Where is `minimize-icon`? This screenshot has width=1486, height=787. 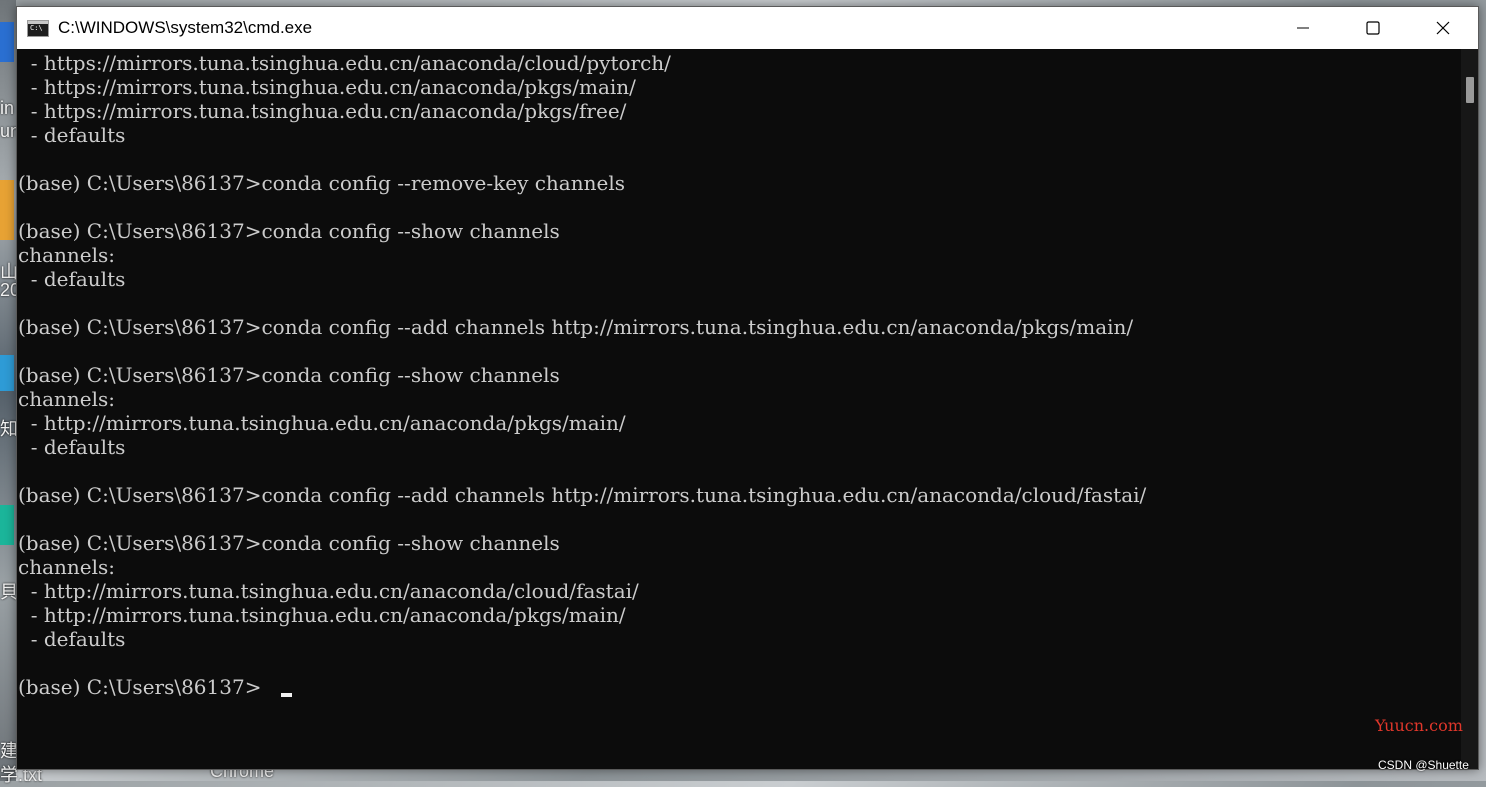
minimize-icon is located at coordinates (1303, 28).